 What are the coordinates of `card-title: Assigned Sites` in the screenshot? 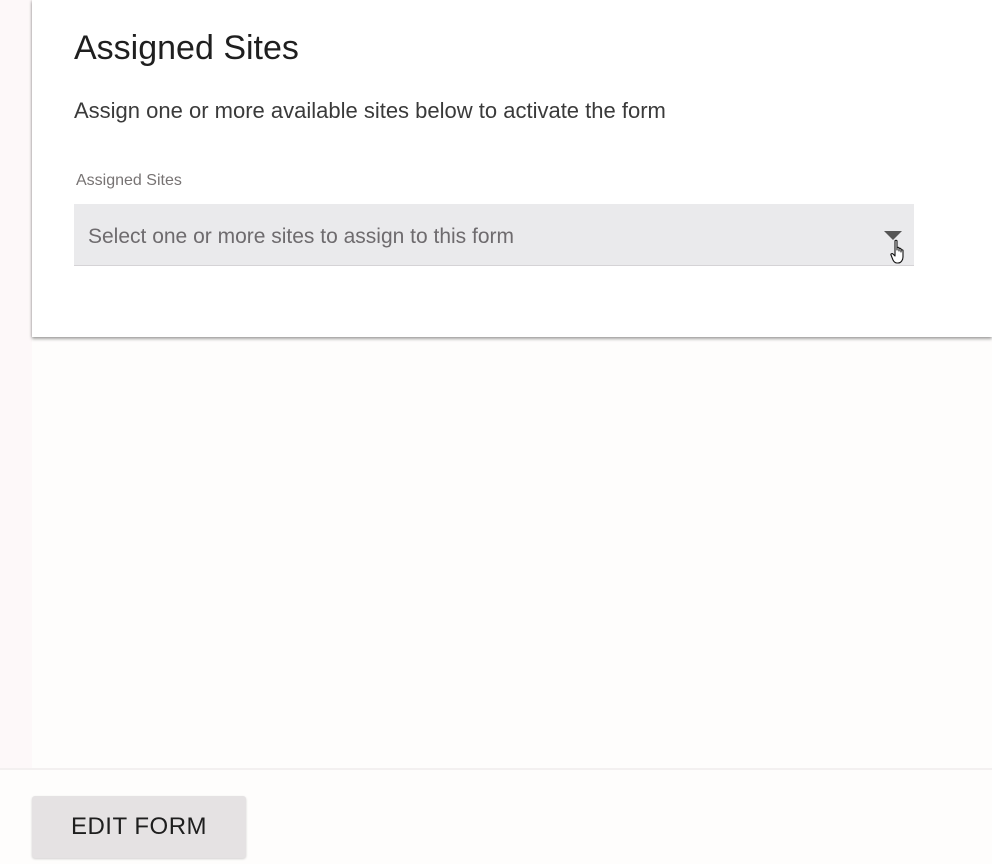 It's located at (186, 48).